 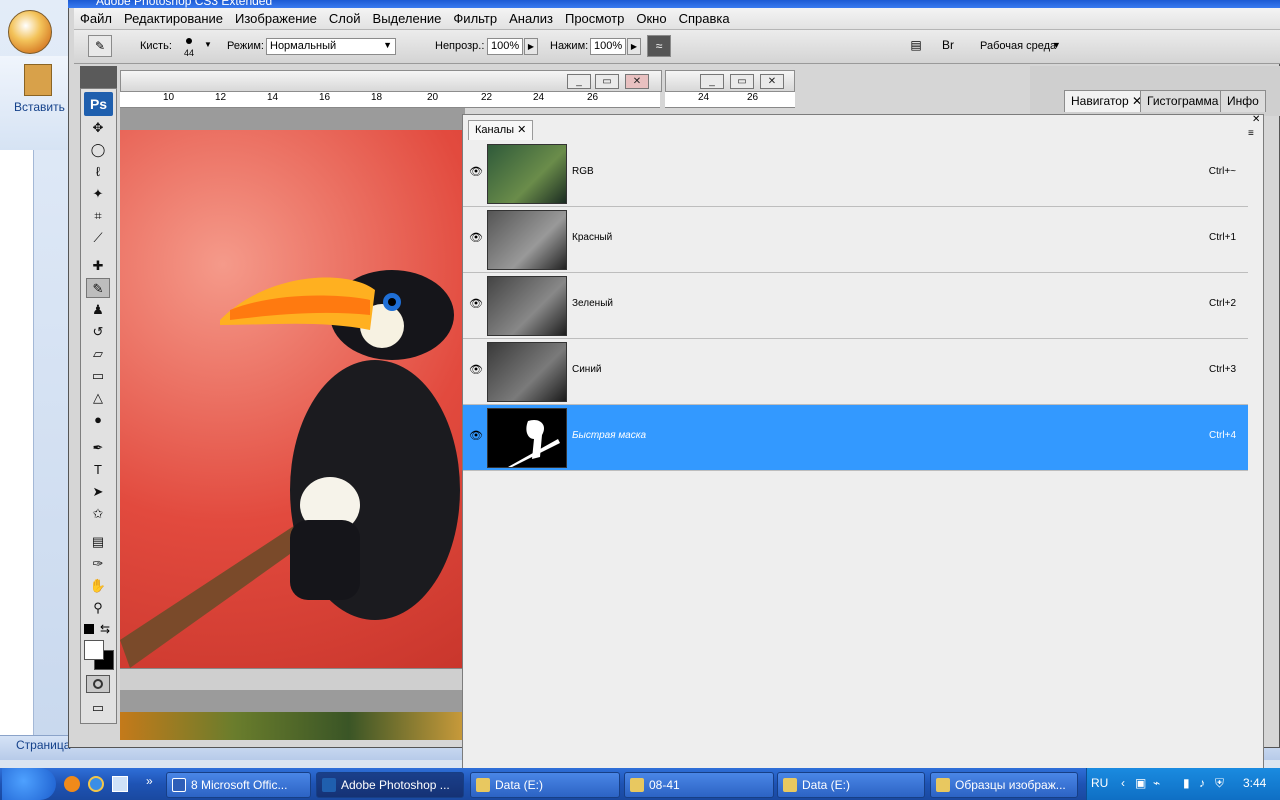 I want to click on start-button, so click(x=29, y=784).